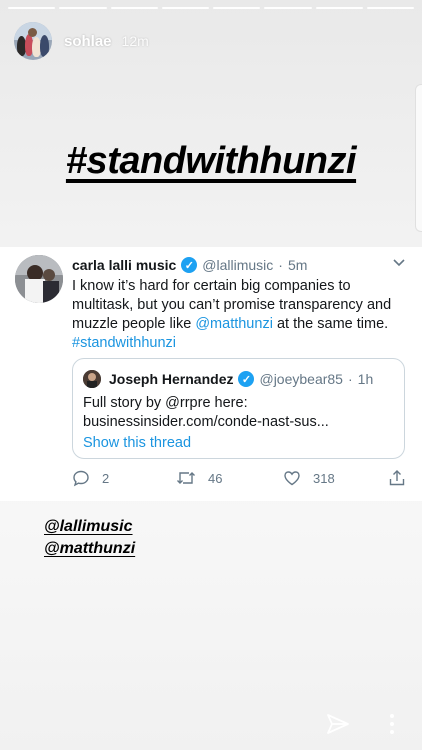 The image size is (422, 750). Describe the element at coordinates (365, 379) in the screenshot. I see `quoted-timestamp: 1h` at that location.